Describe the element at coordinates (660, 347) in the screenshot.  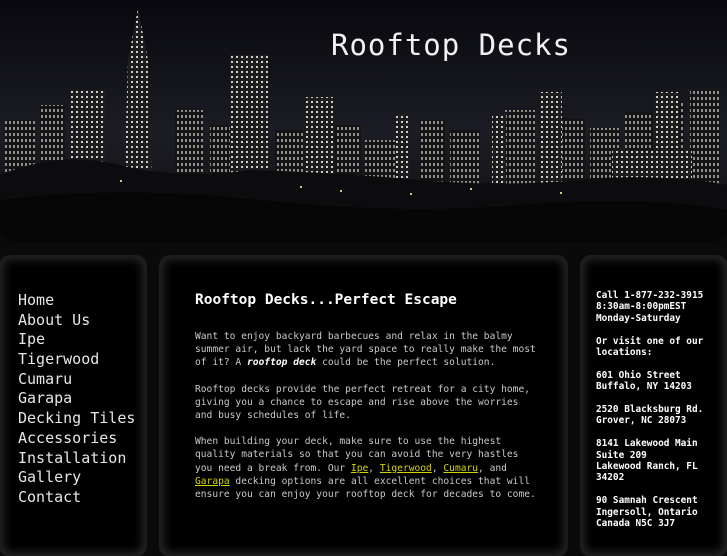
I see `visit-prompt: Or visit one of our locations:` at that location.